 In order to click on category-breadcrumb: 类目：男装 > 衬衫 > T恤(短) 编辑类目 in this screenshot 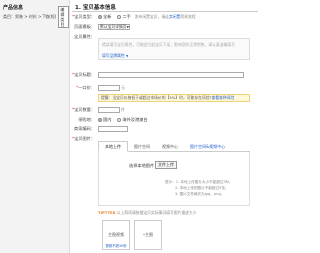, I will do `click(36, 17)`.